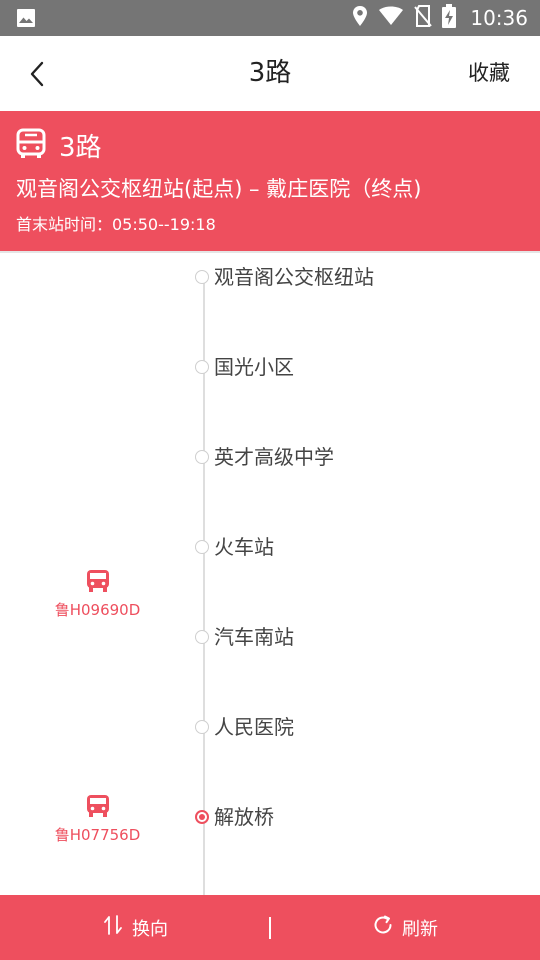 This screenshot has width=540, height=960. Describe the element at coordinates (254, 367) in the screenshot. I see `stop-name: 国光小区` at that location.